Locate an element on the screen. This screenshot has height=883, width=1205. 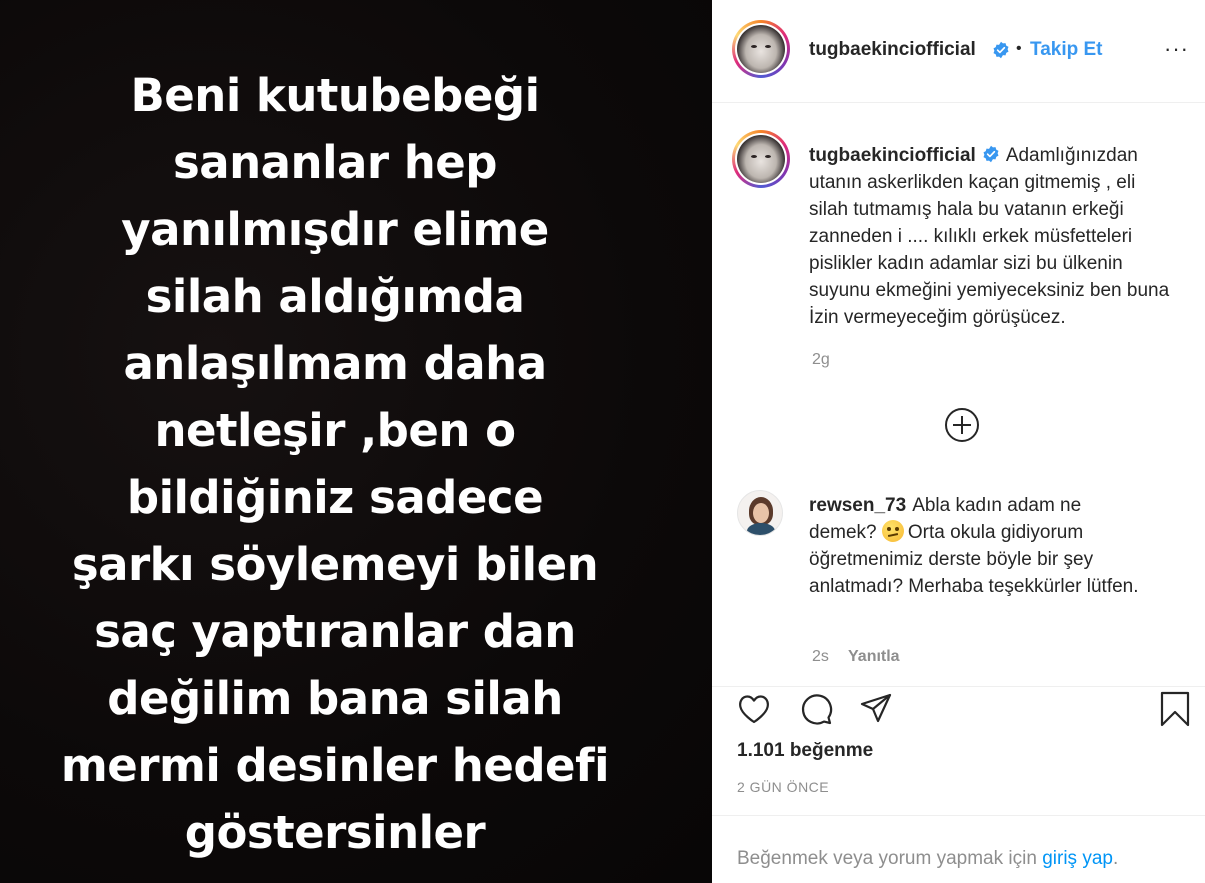
login-prompt-suffix: . is located at coordinates (1115, 858).